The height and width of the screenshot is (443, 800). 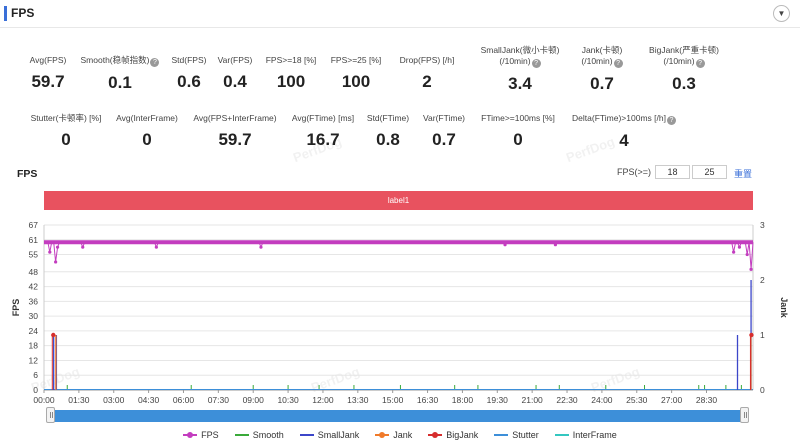 I want to click on y-tick-label: 12, so click(x=34, y=360).